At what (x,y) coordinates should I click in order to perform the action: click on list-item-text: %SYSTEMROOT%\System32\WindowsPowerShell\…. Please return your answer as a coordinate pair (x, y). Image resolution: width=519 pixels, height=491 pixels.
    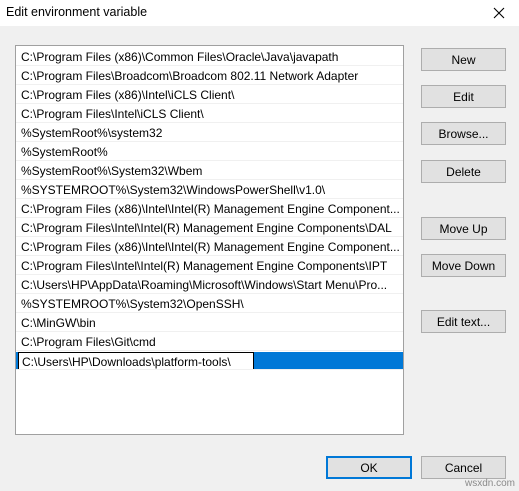
    Looking at the image, I should click on (173, 190).